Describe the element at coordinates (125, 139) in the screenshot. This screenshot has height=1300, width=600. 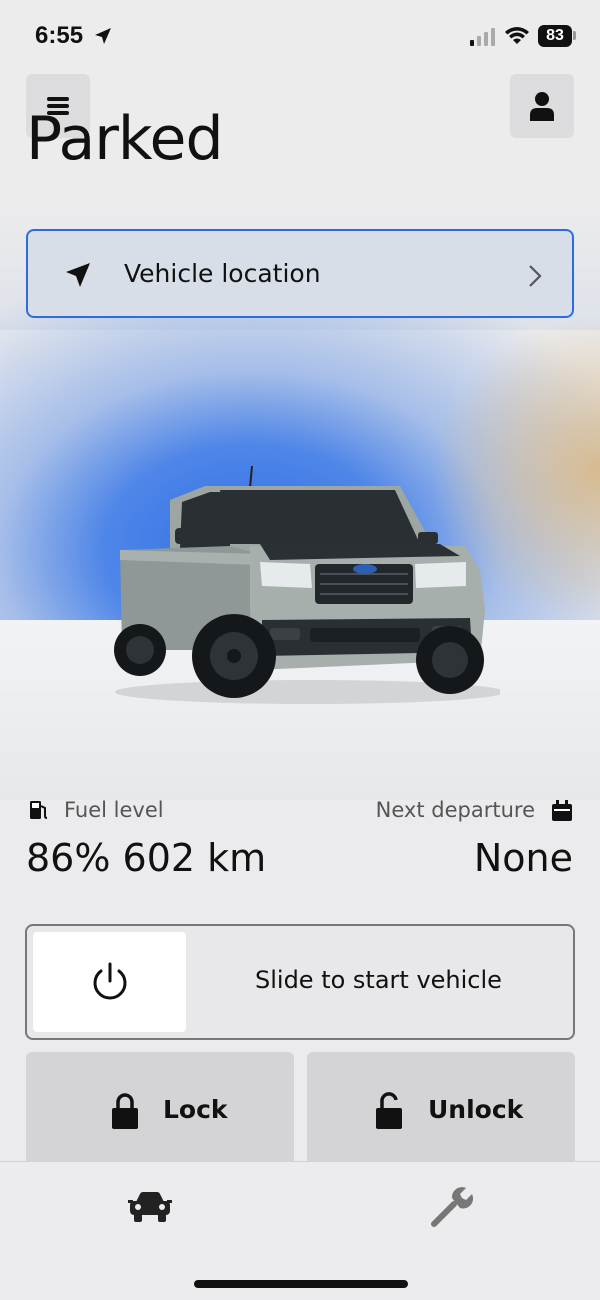
I see `page-title: Parked` at that location.